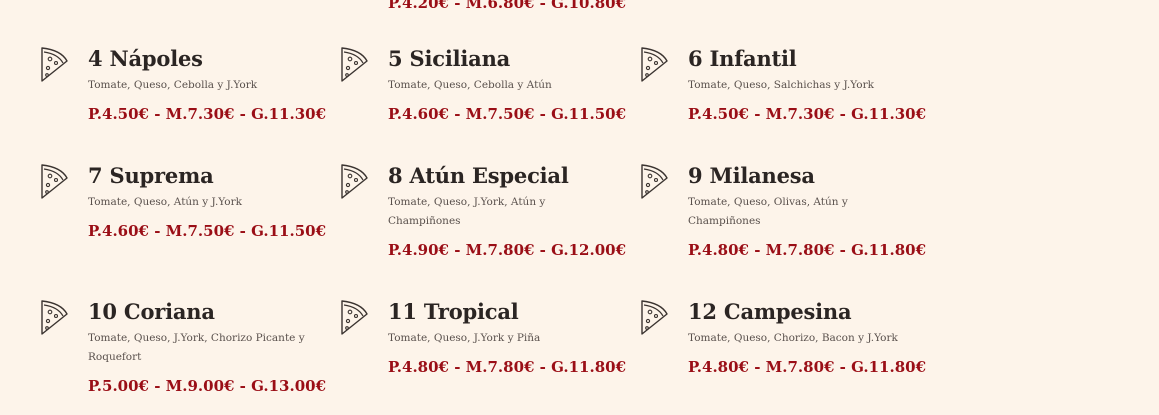 The image size is (1159, 415). I want to click on menu-item-name: 9 Milanesa, so click(751, 175).